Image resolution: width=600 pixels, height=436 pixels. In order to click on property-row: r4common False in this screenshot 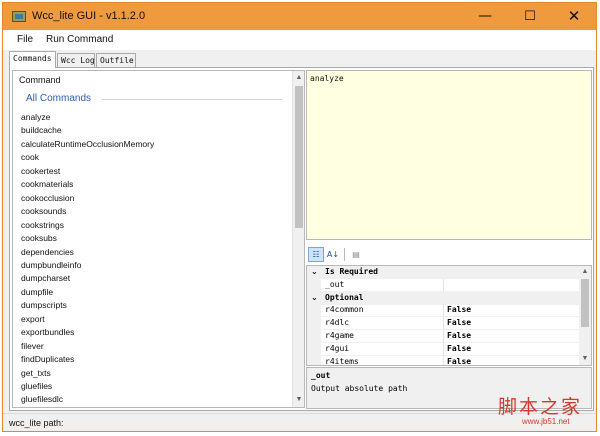, I will do `click(443, 311)`.